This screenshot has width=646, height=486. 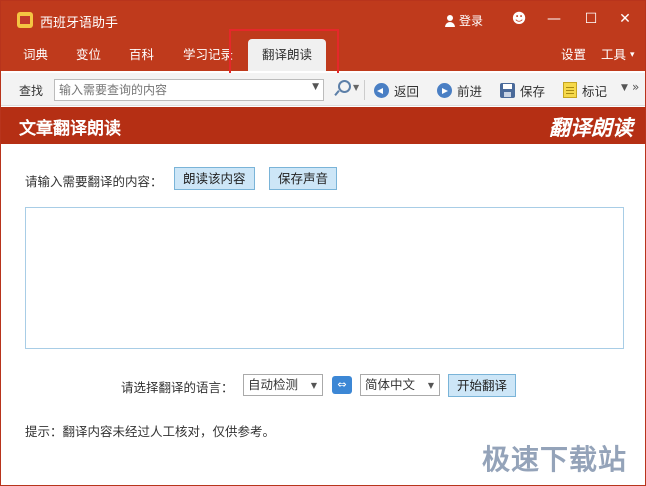 What do you see at coordinates (177, 387) in the screenshot?
I see `language-prompt-label: 请选择翻译的语言：` at bounding box center [177, 387].